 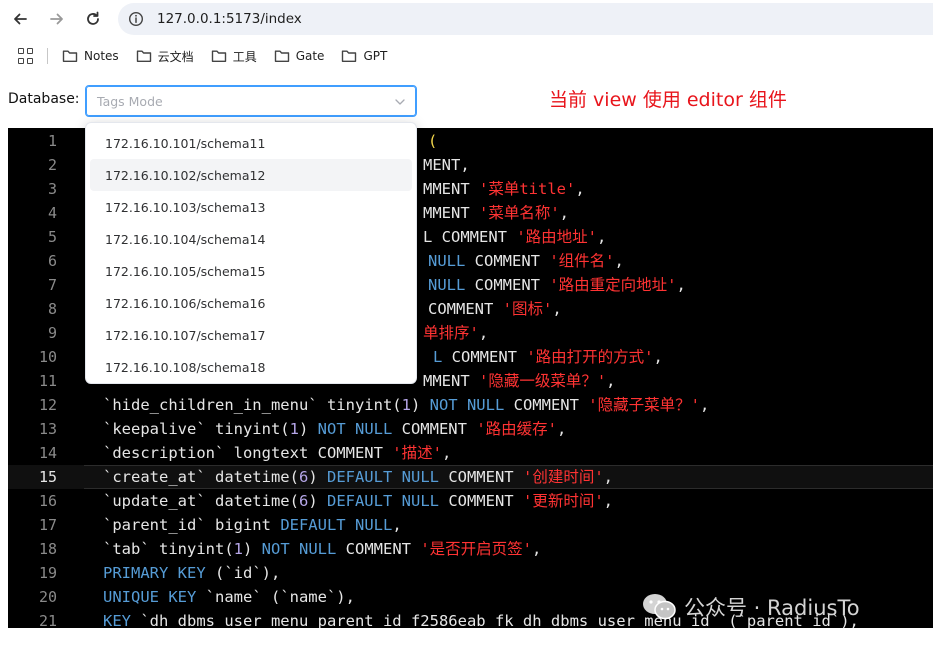 I want to click on code-token: `description` longtext COMMENT, so click(x=248, y=453).